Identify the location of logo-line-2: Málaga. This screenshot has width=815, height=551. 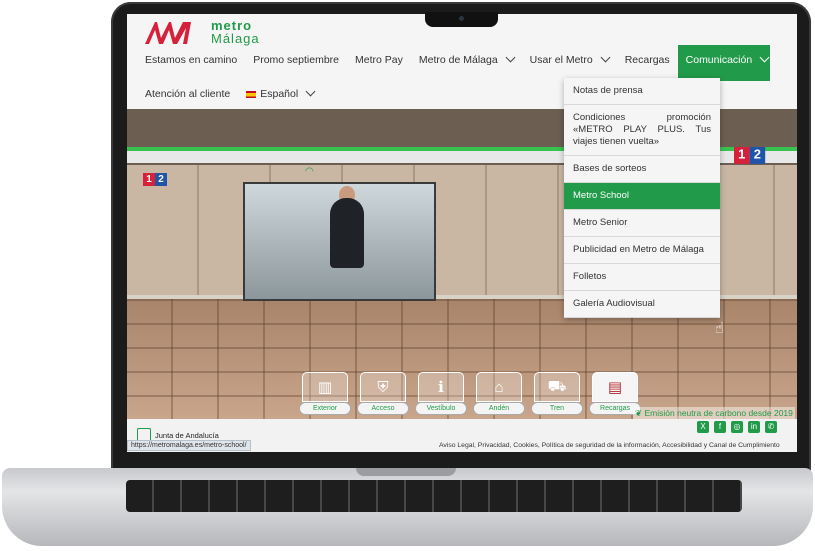
(235, 38).